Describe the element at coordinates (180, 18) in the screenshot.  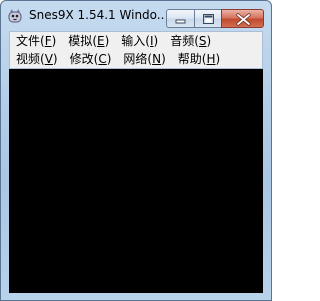
I see `minimize-button` at that location.